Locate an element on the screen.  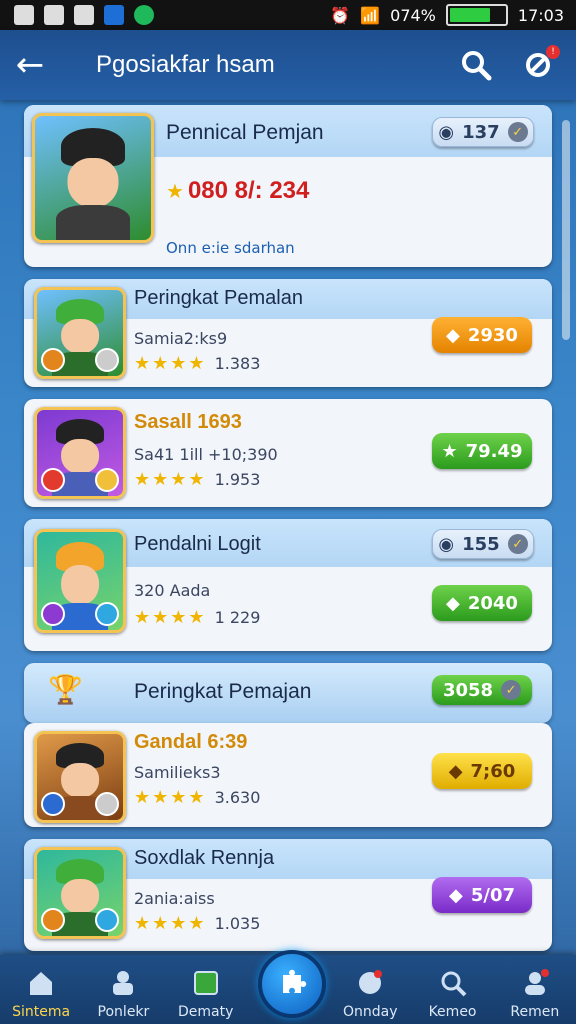
sword-icon is located at coordinates (370, 983).